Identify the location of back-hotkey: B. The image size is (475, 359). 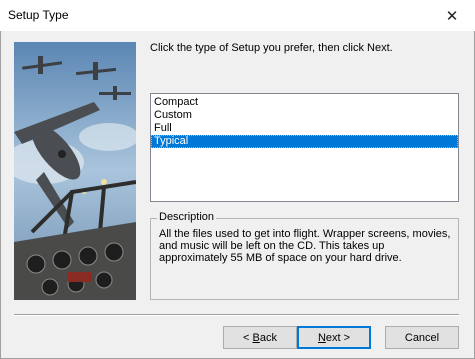
(256, 337).